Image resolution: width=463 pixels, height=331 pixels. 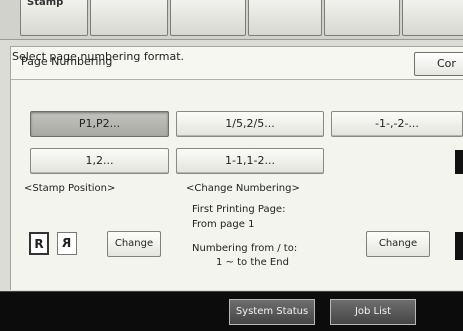 What do you see at coordinates (245, 248) in the screenshot?
I see `numbering-from-to-label: Numbering from / to:` at bounding box center [245, 248].